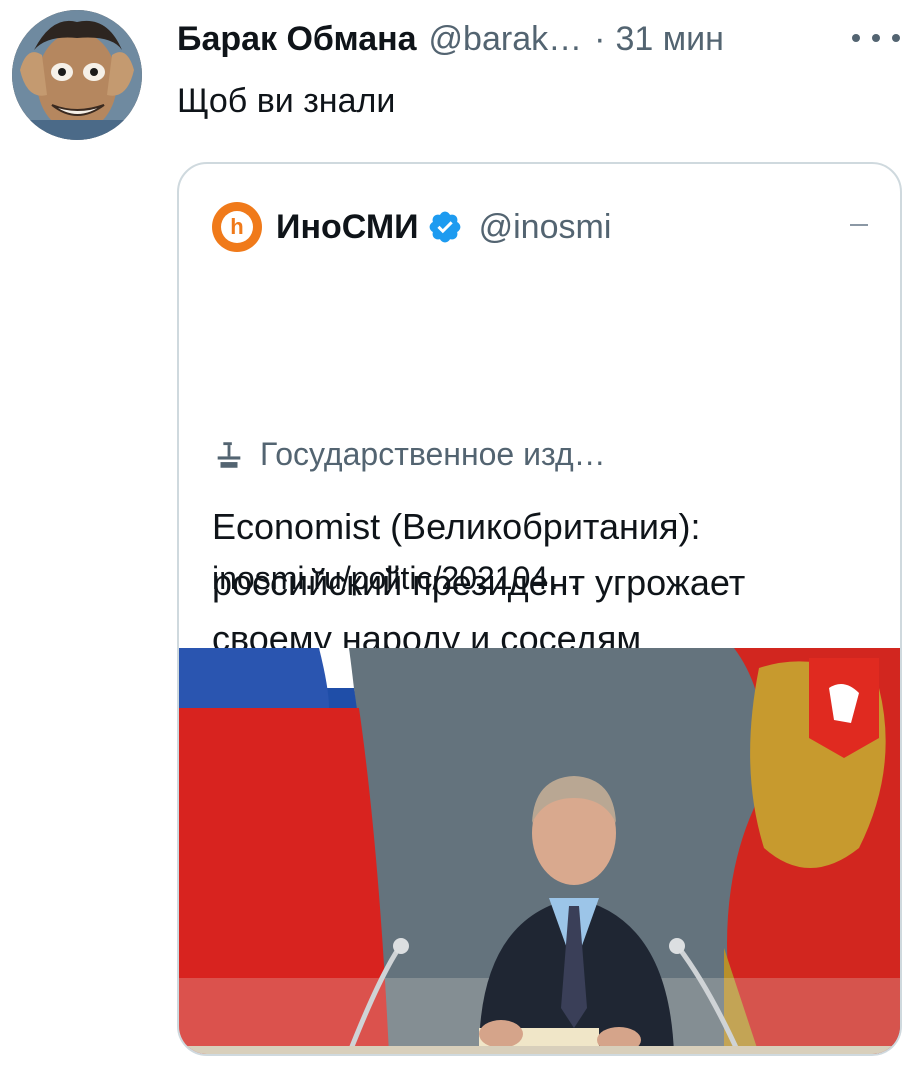 Image resolution: width=909 pixels, height=1080 pixels. Describe the element at coordinates (545, 227) in the screenshot. I see `quoted-author-handle: @inosmi` at that location.